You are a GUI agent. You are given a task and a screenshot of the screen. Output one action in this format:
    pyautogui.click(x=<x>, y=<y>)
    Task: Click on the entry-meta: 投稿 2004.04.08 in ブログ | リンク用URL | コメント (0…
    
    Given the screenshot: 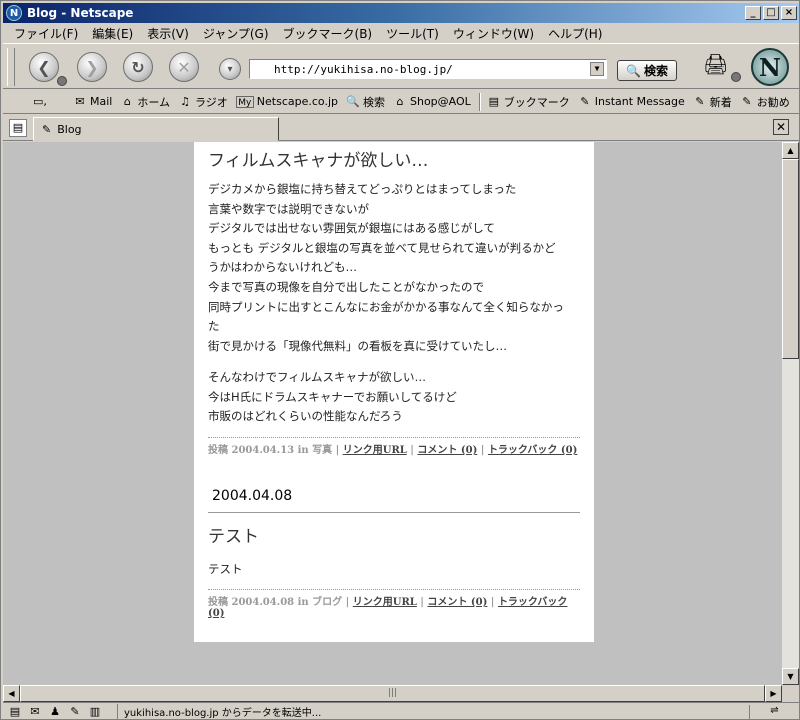 What is the action you would take?
    pyautogui.click(x=394, y=604)
    